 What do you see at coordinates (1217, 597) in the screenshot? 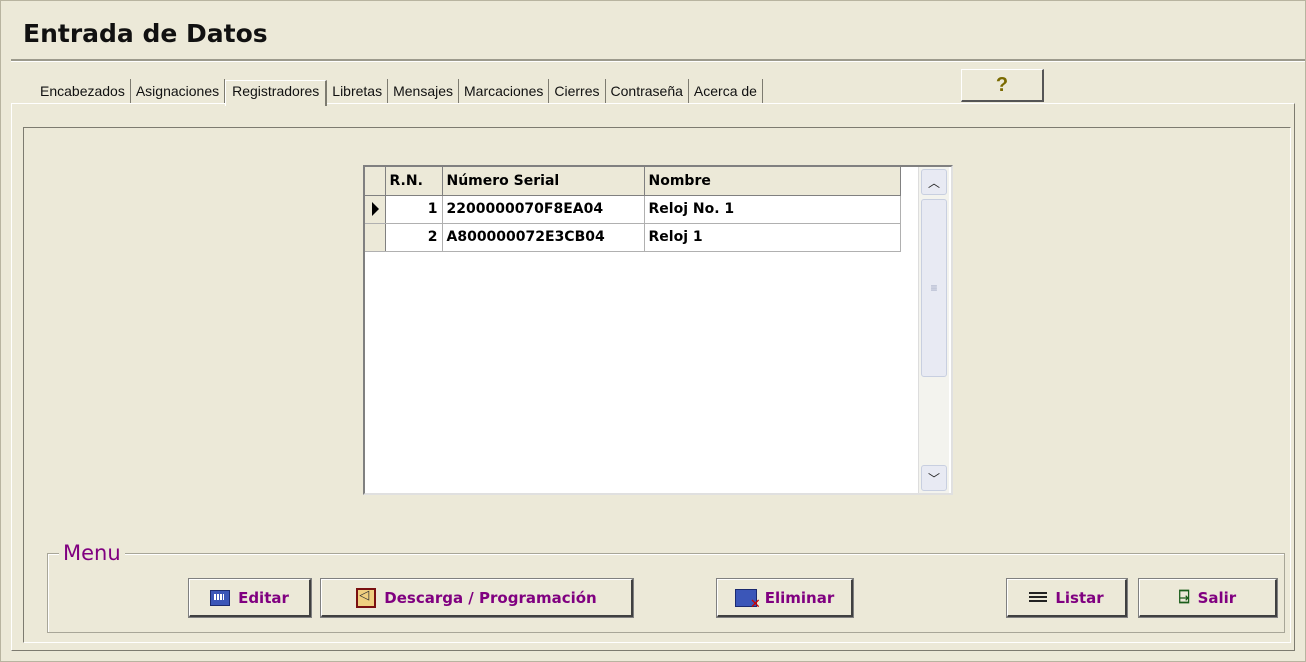
I see `salir-label: Salir` at bounding box center [1217, 597].